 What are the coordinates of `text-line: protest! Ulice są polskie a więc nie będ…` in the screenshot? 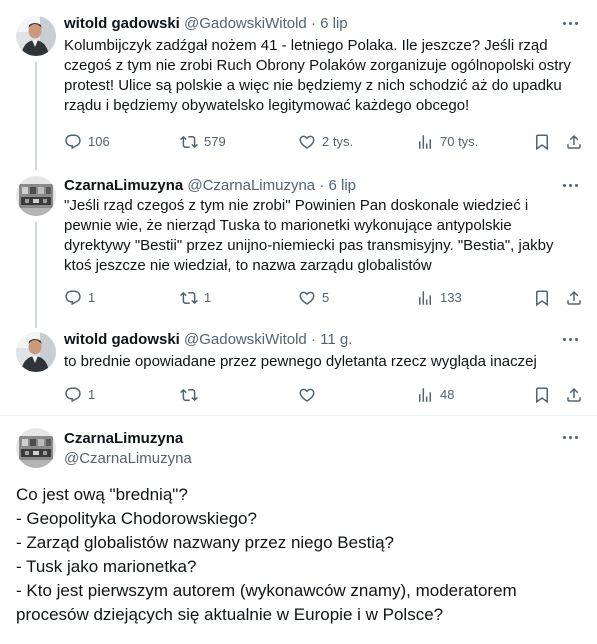 It's located at (313, 85).